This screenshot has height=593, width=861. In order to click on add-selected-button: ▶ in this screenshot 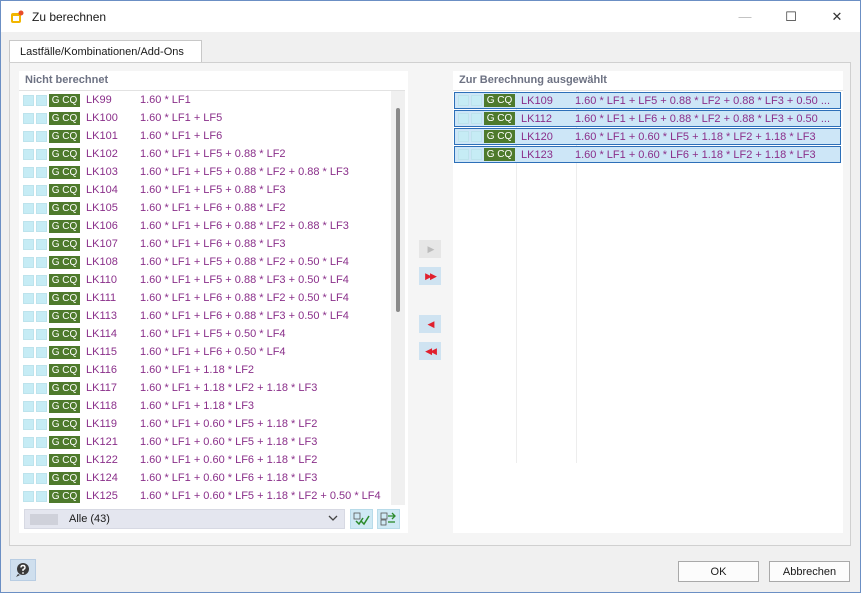, I will do `click(430, 249)`.